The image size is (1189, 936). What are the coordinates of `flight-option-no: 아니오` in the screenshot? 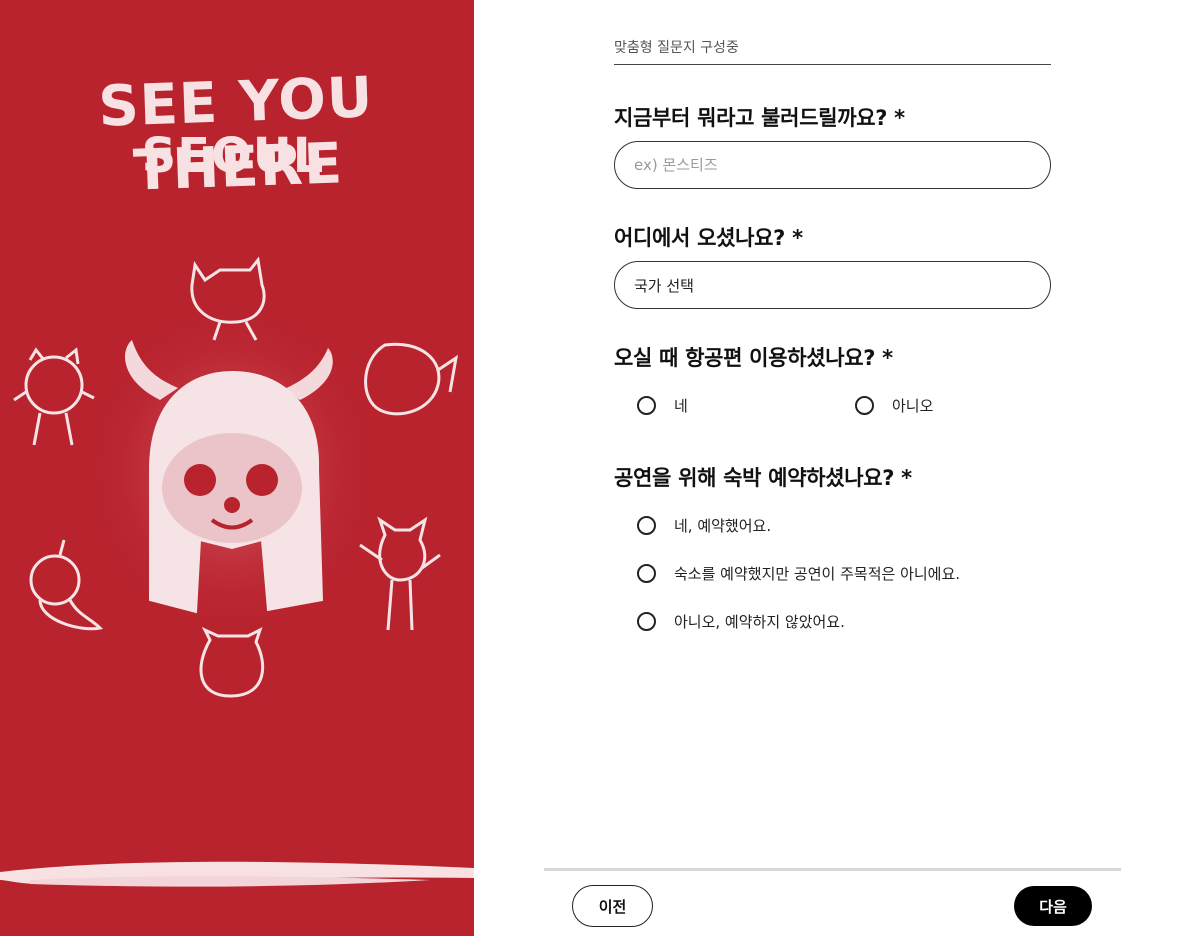 It's located at (894, 405).